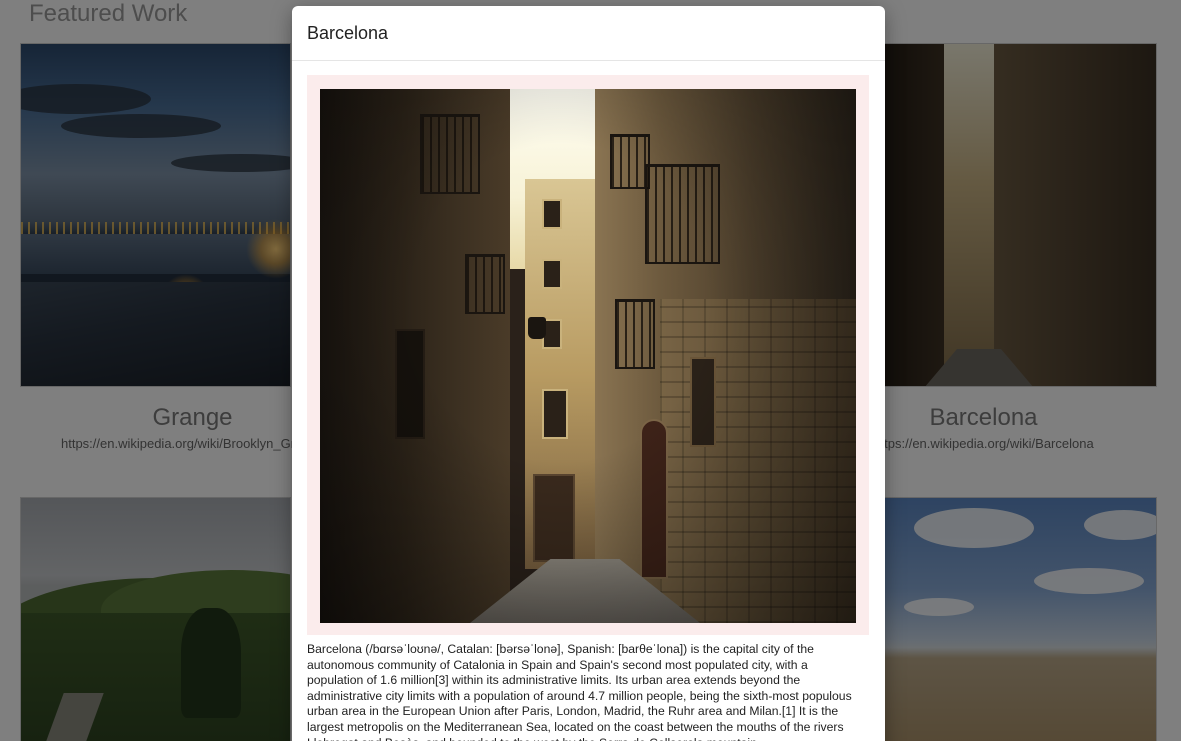 The width and height of the screenshot is (1181, 741). I want to click on modal-title: Barcelona, so click(348, 32).